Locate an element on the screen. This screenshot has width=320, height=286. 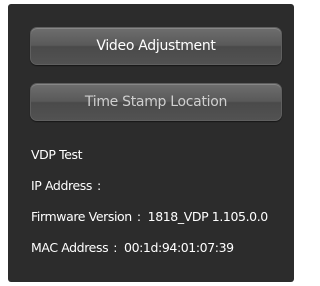
ip-address-row: IP Address: is located at coordinates (69, 185).